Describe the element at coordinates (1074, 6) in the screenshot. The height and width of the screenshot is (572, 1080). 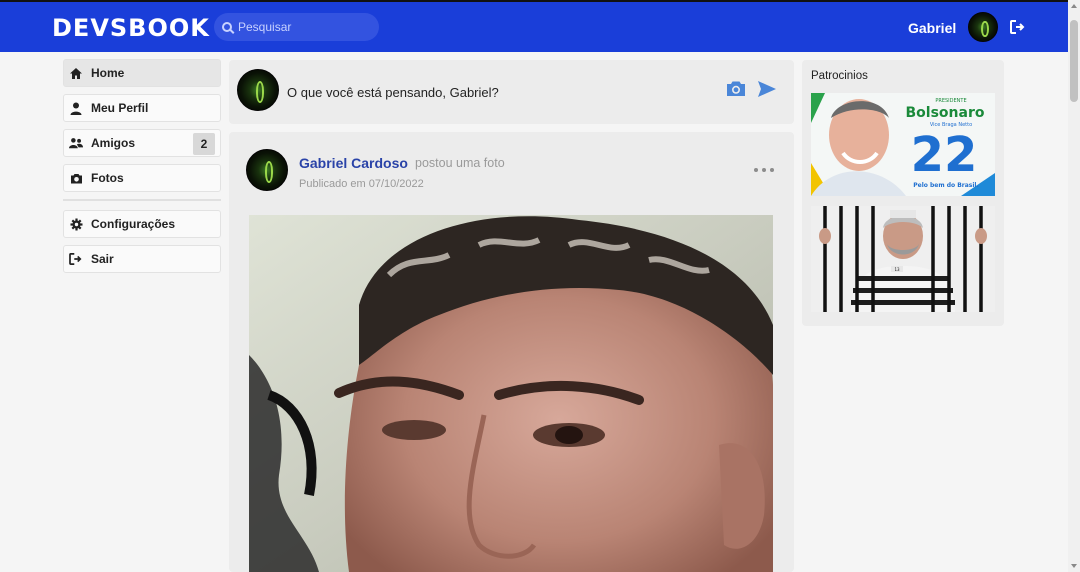
I see `scroll-up-icon` at that location.